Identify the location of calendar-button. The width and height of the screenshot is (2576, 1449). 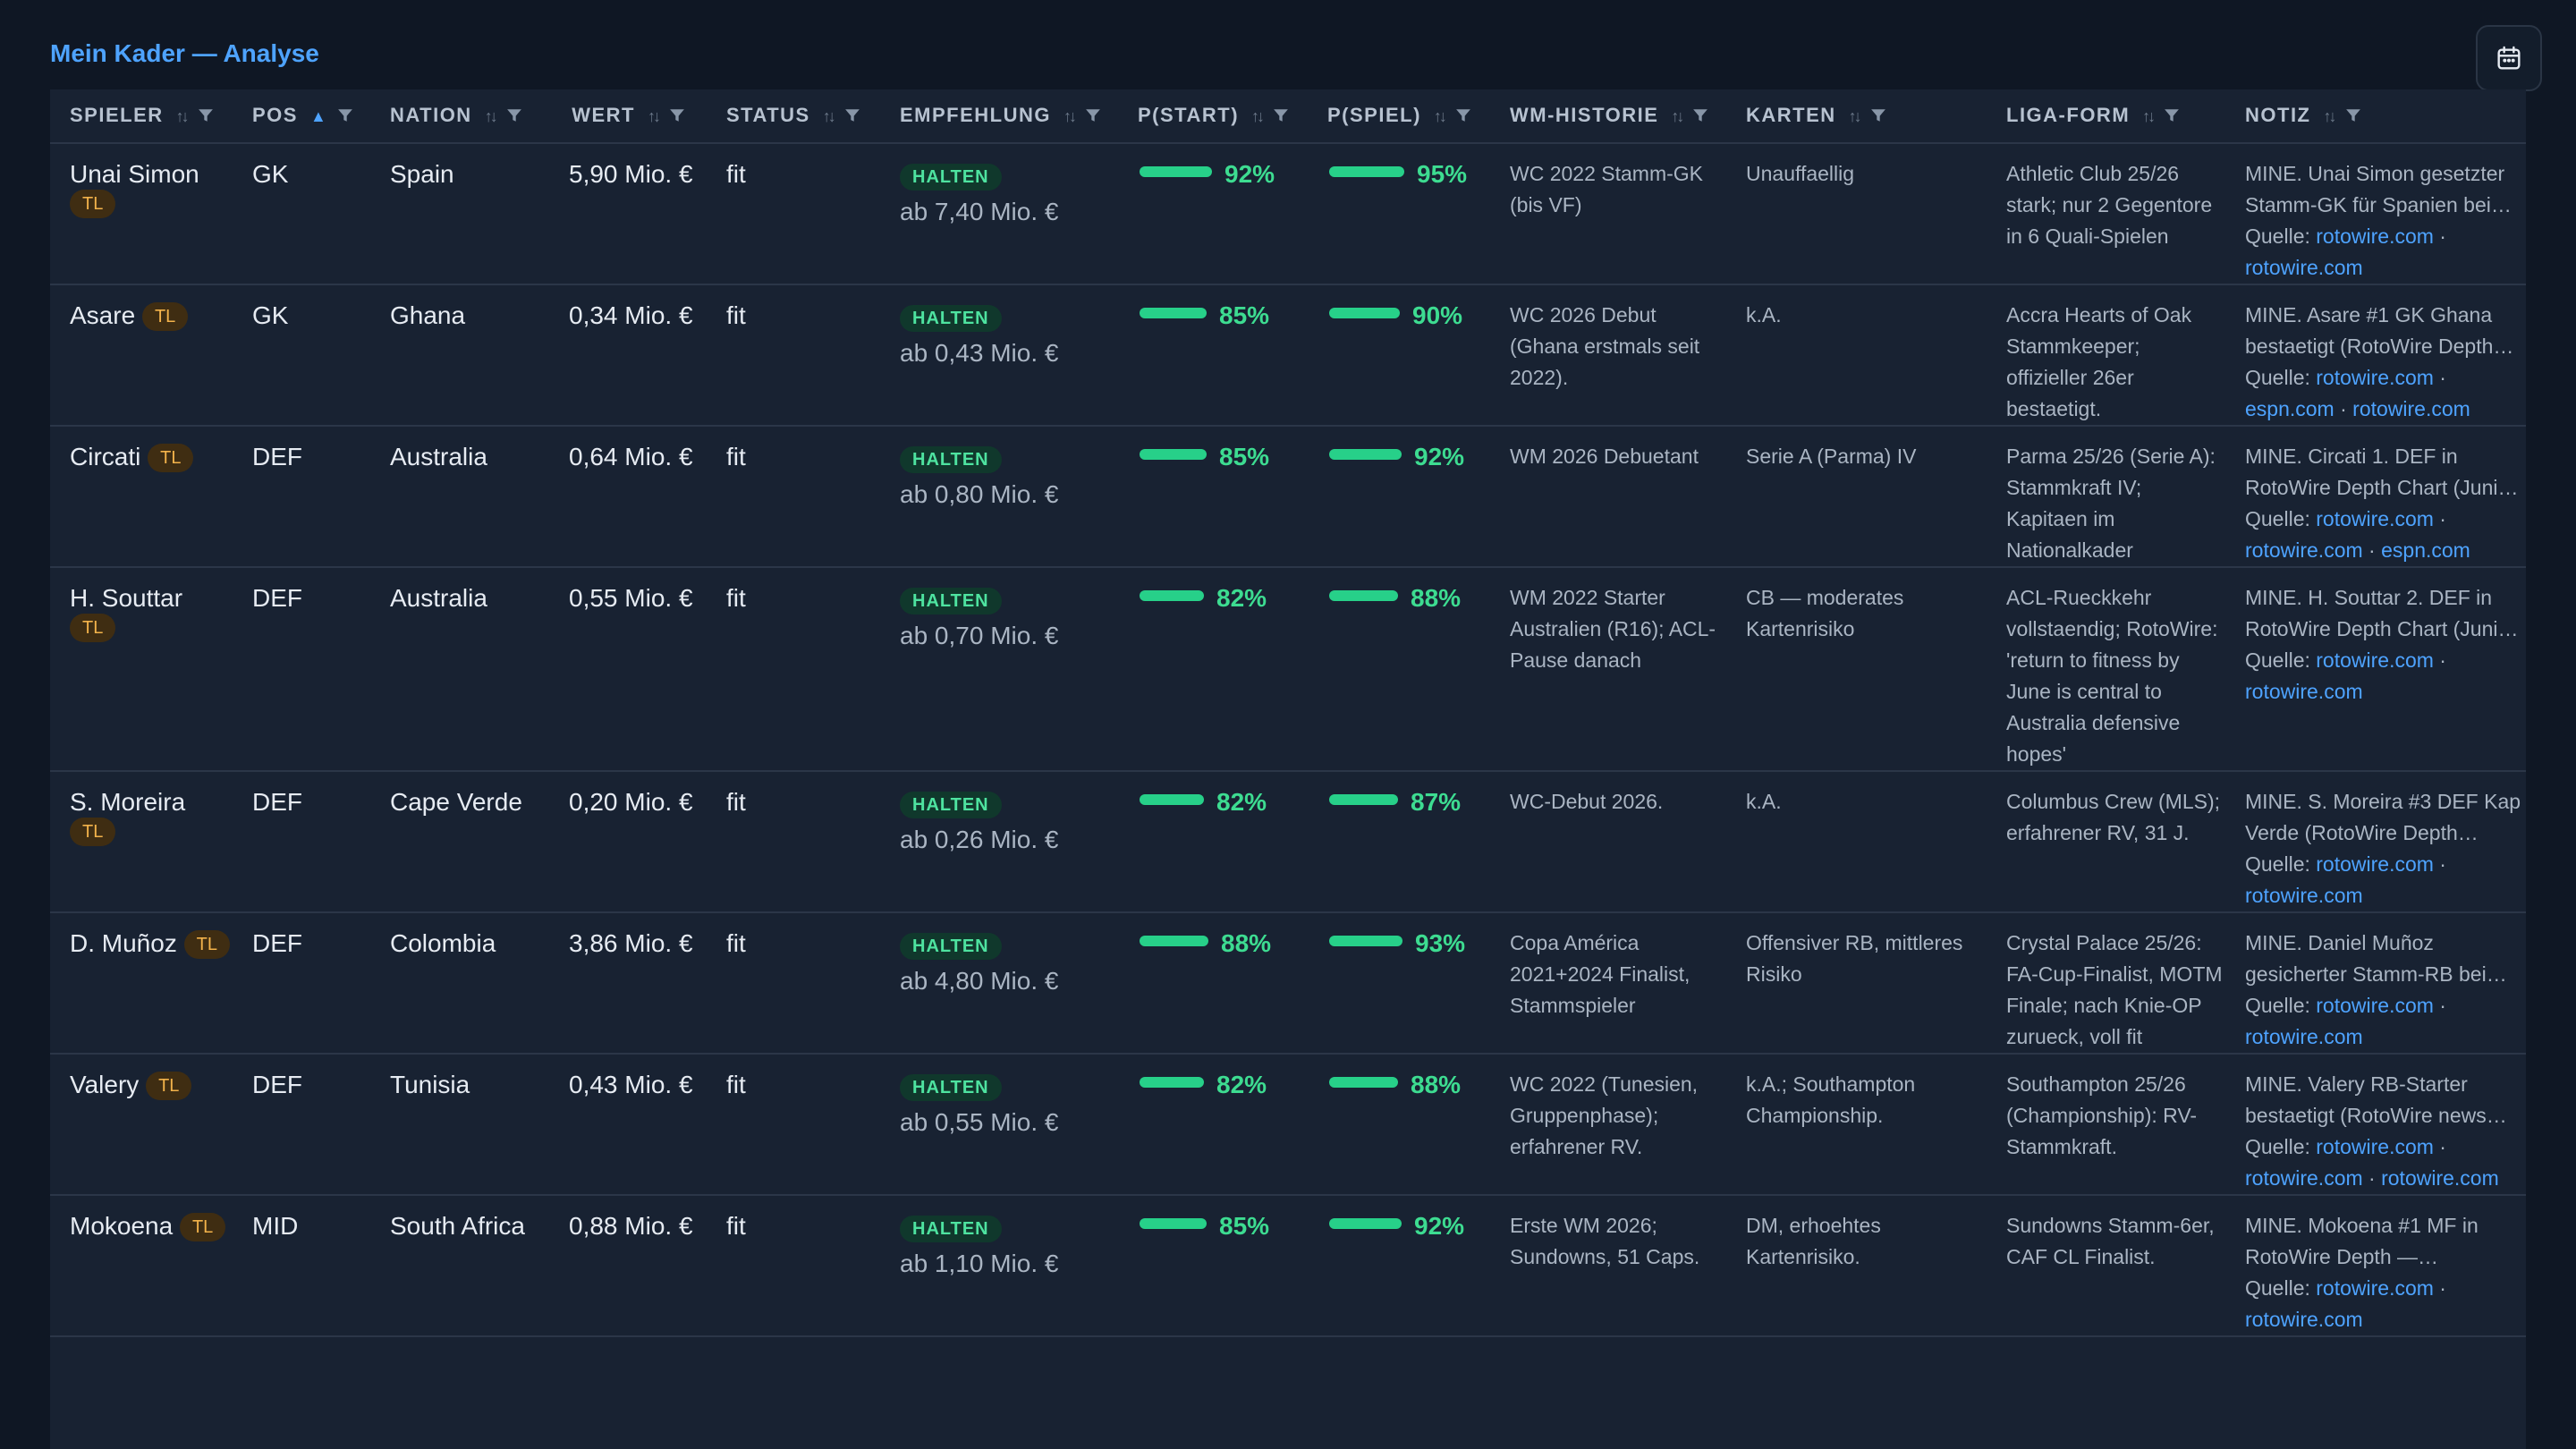
(2509, 58).